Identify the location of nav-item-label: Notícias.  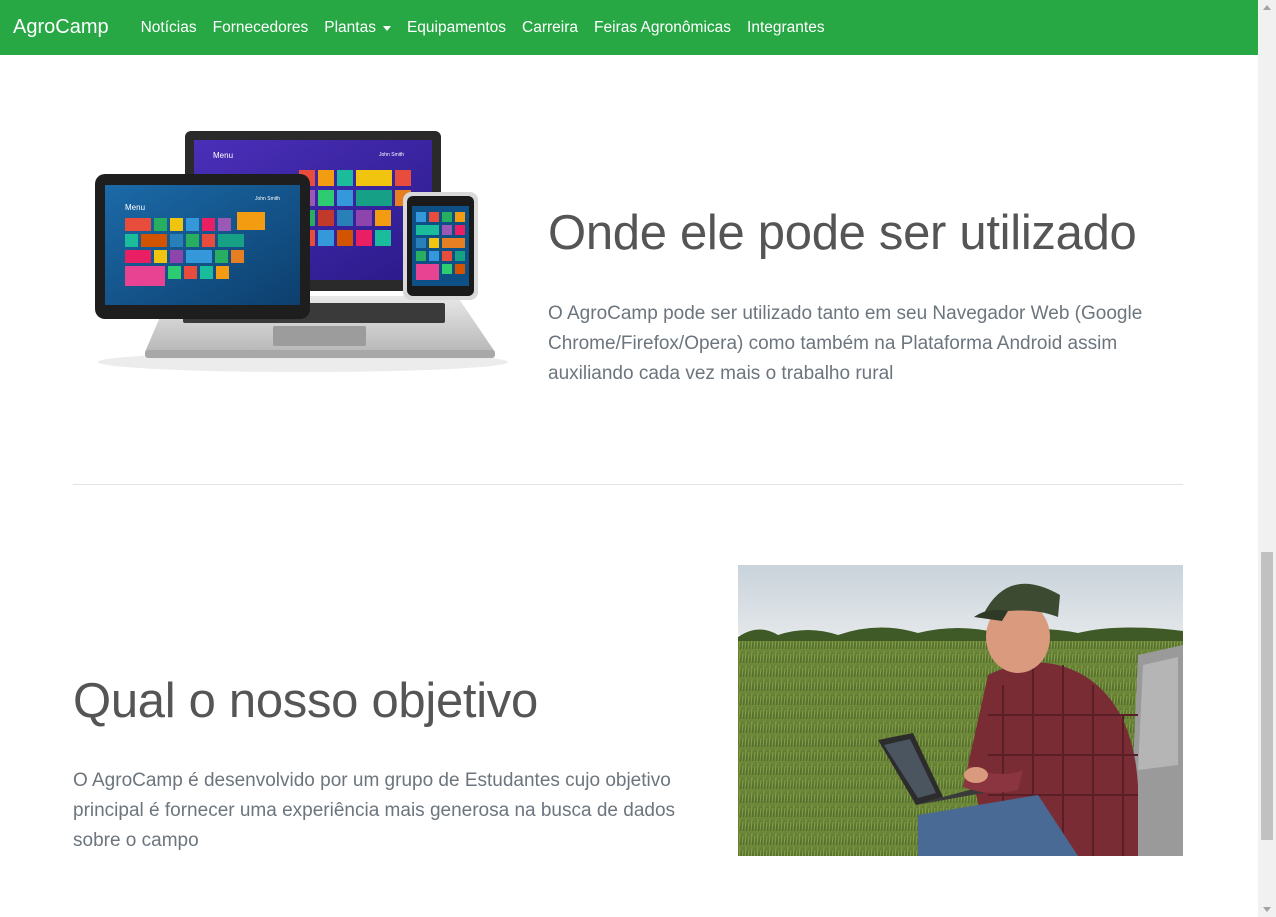
(168, 27).